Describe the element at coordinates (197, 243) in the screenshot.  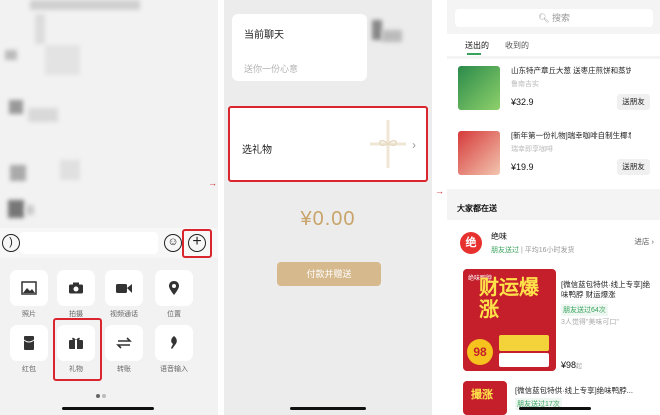
I see `plus-highlight-box` at that location.